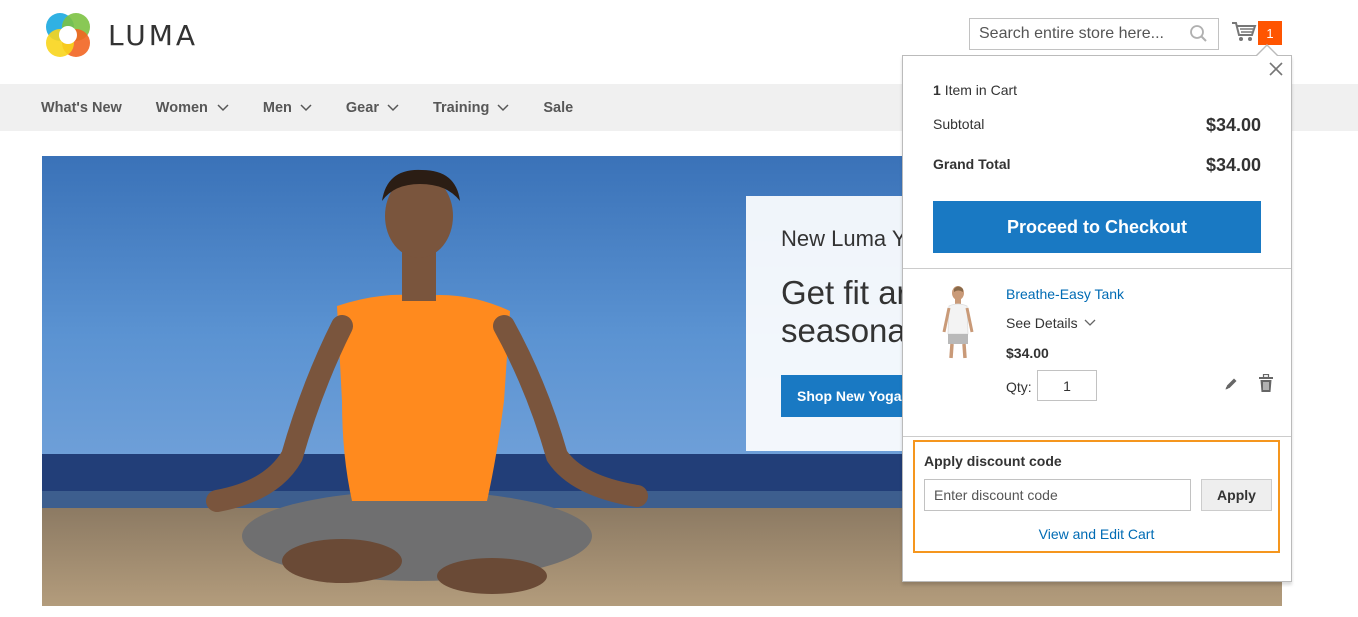 The height and width of the screenshot is (617, 1358). I want to click on cart-count-badge: 1, so click(1270, 33).